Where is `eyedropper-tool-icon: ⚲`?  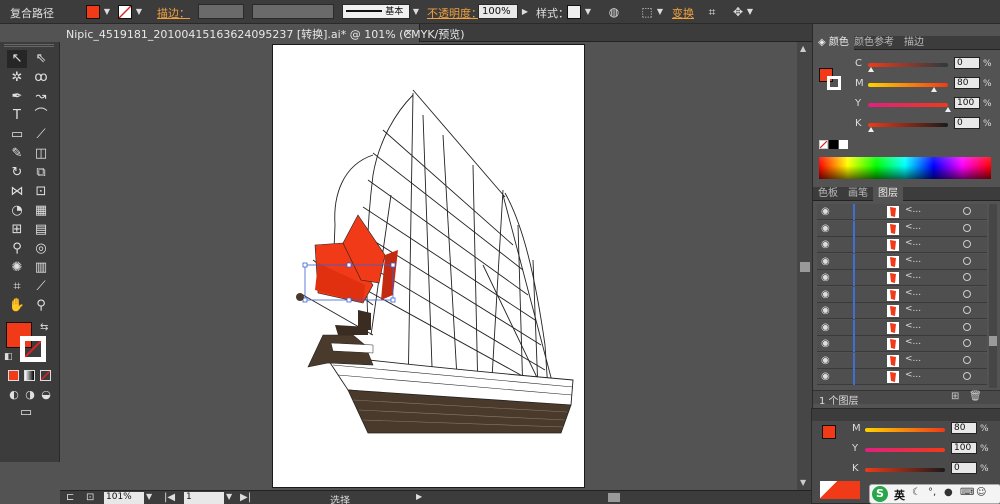 eyedropper-tool-icon: ⚲ is located at coordinates (17, 249).